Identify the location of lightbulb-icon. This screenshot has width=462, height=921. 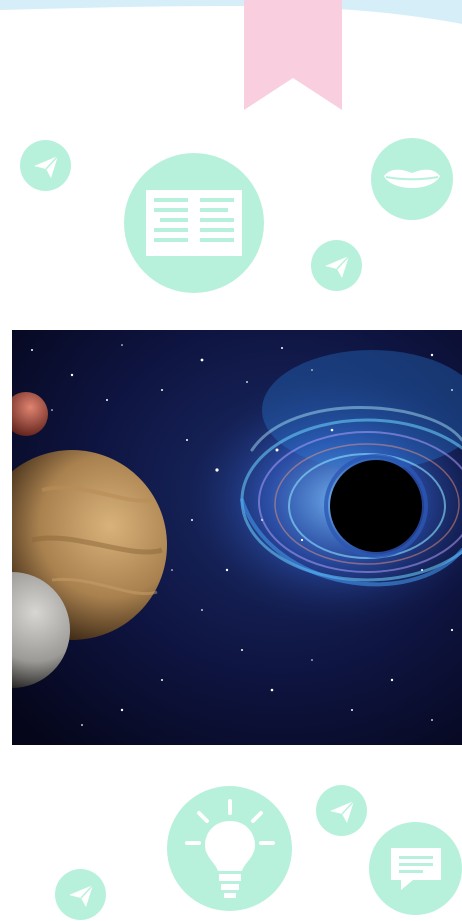
(229, 848).